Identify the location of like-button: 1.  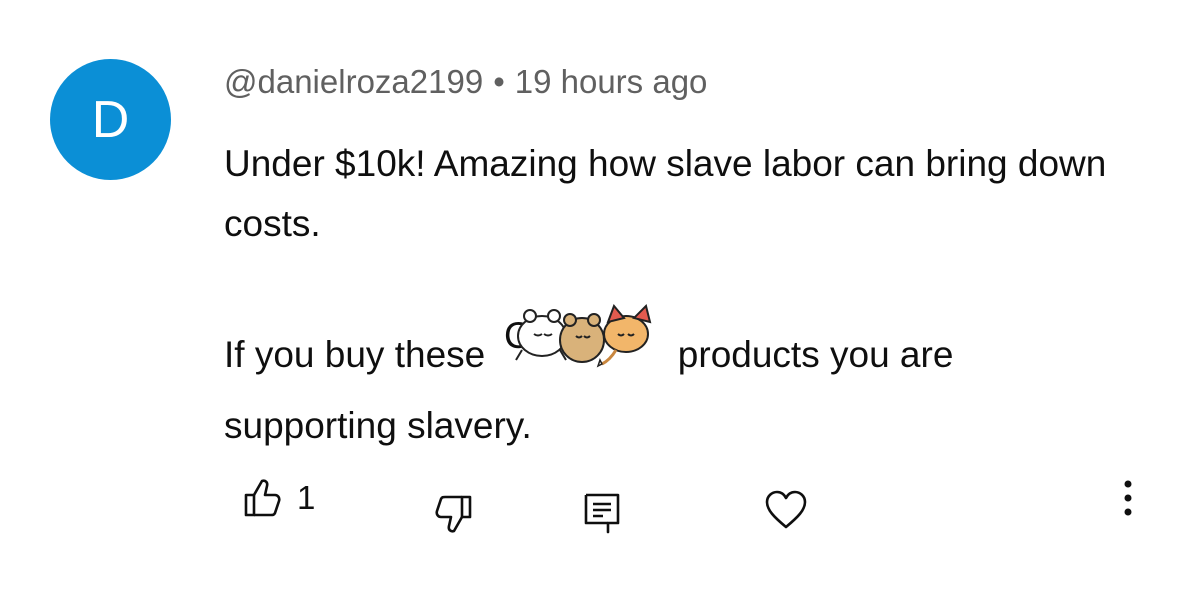
(279, 498).